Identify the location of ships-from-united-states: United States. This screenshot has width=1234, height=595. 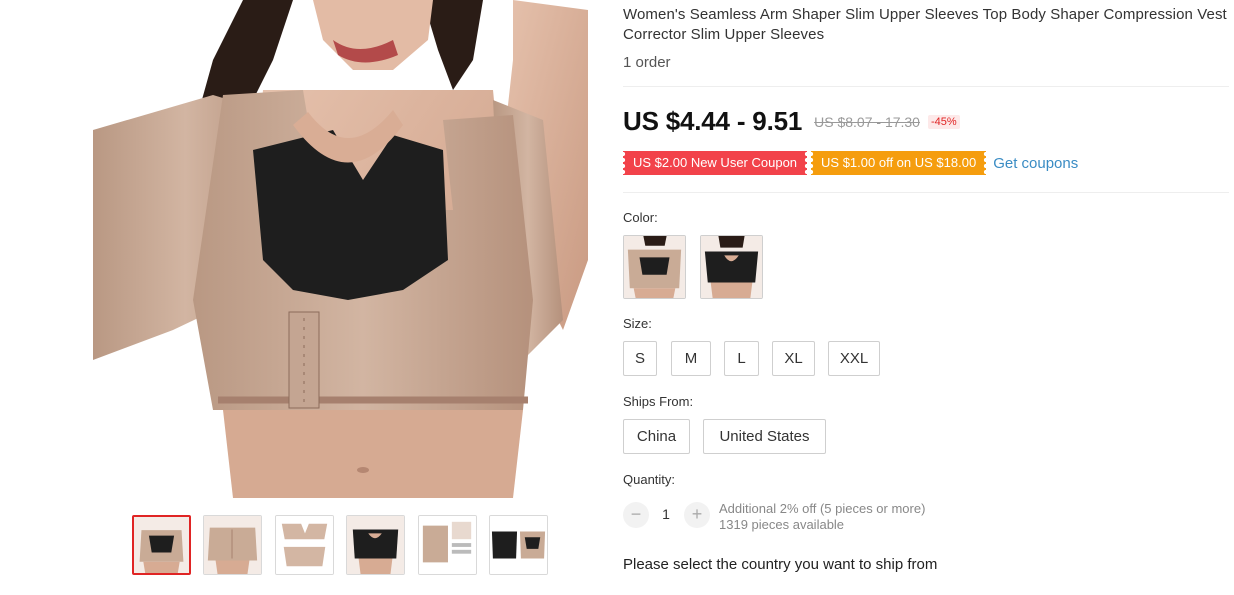
(764, 436).